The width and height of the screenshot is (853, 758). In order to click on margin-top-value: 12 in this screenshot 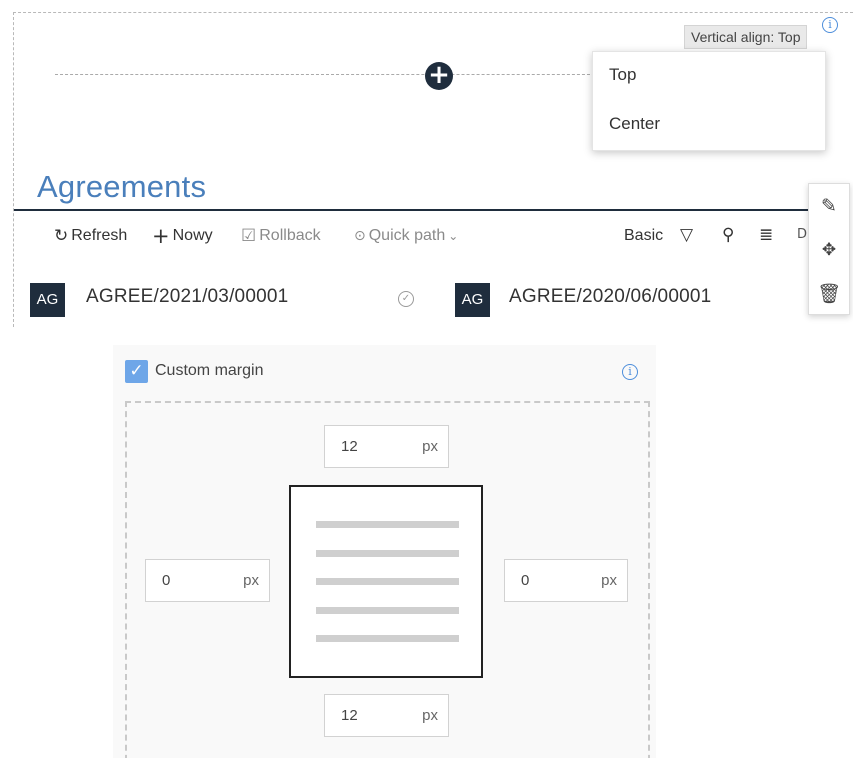, I will do `click(349, 446)`.